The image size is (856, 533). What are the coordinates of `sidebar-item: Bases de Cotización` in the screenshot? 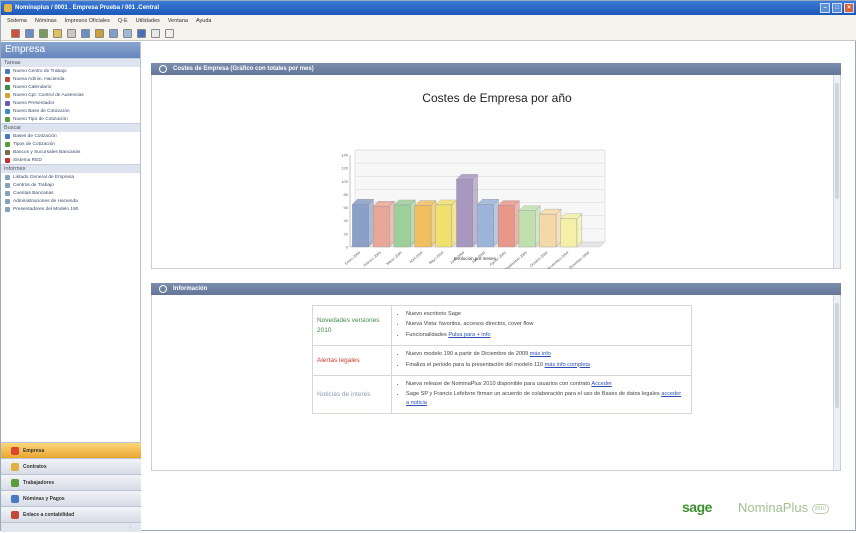 It's located at (70, 136).